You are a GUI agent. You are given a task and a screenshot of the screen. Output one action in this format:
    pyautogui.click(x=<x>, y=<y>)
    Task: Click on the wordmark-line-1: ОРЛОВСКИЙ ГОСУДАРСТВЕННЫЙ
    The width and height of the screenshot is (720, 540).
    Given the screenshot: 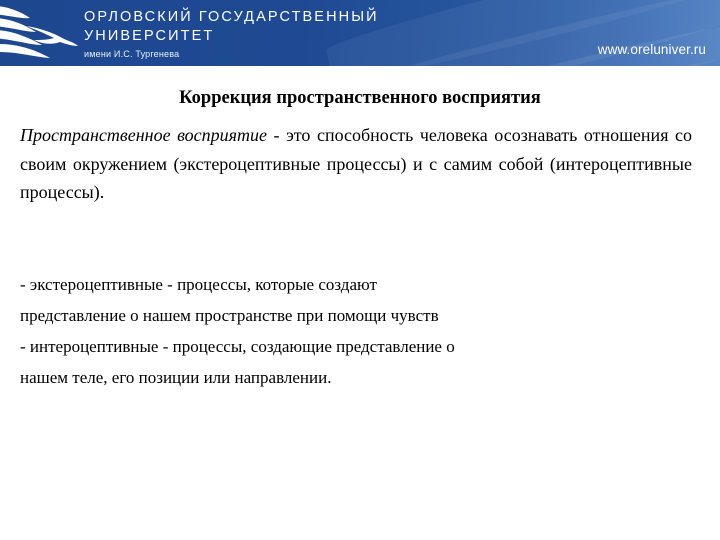 What is the action you would take?
    pyautogui.click(x=231, y=17)
    